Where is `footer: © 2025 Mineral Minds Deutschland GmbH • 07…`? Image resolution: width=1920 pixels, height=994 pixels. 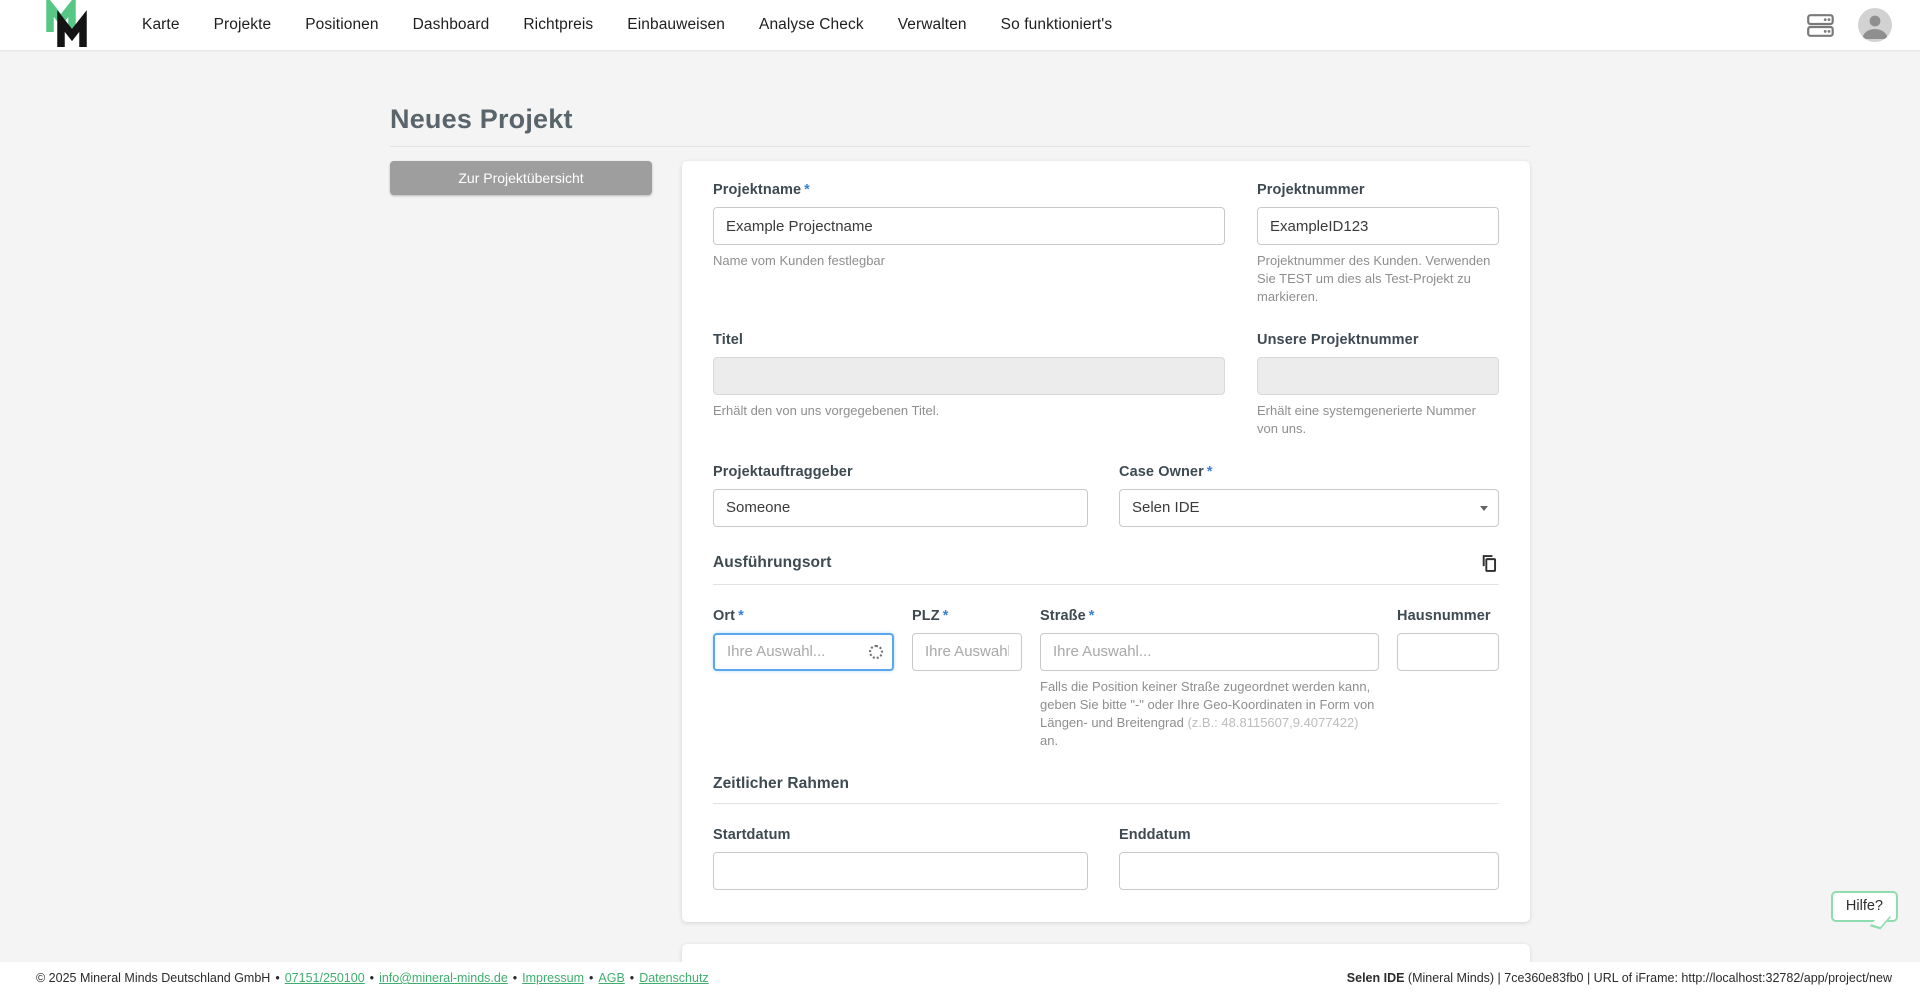
footer: © 2025 Mineral Minds Deutschland GmbH • 07… is located at coordinates (960, 978).